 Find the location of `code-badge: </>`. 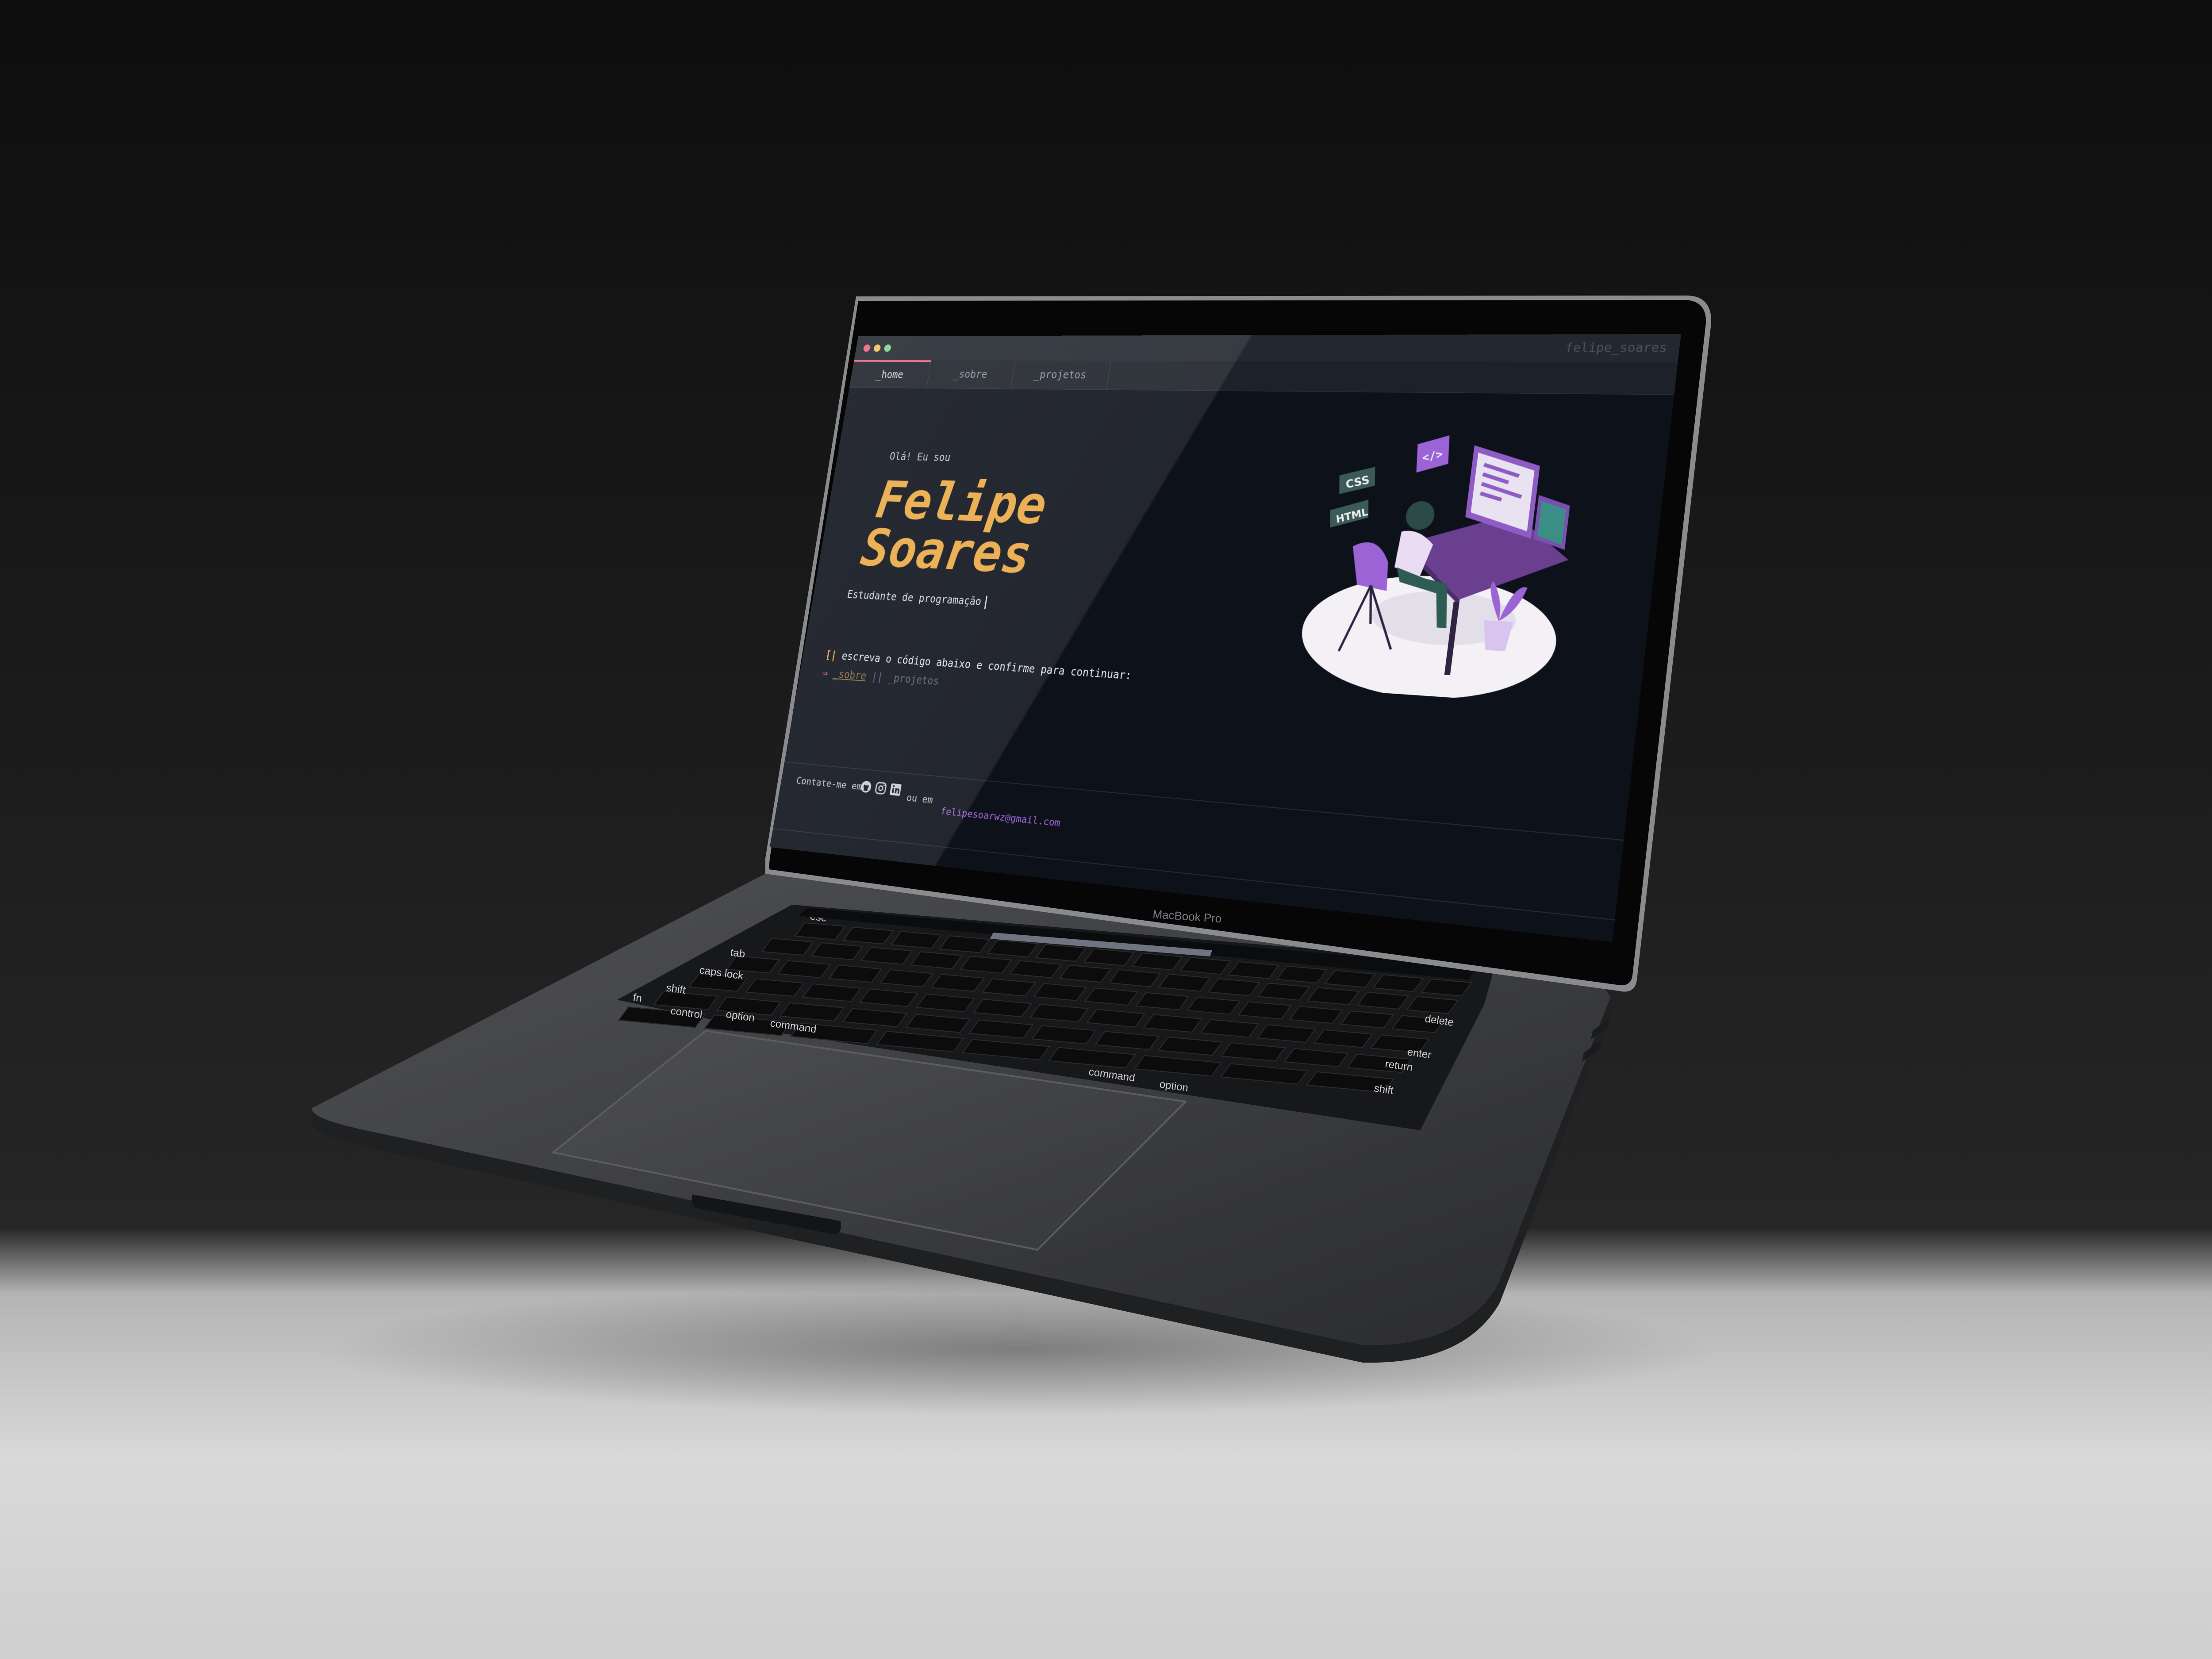

code-badge: </> is located at coordinates (1433, 454).